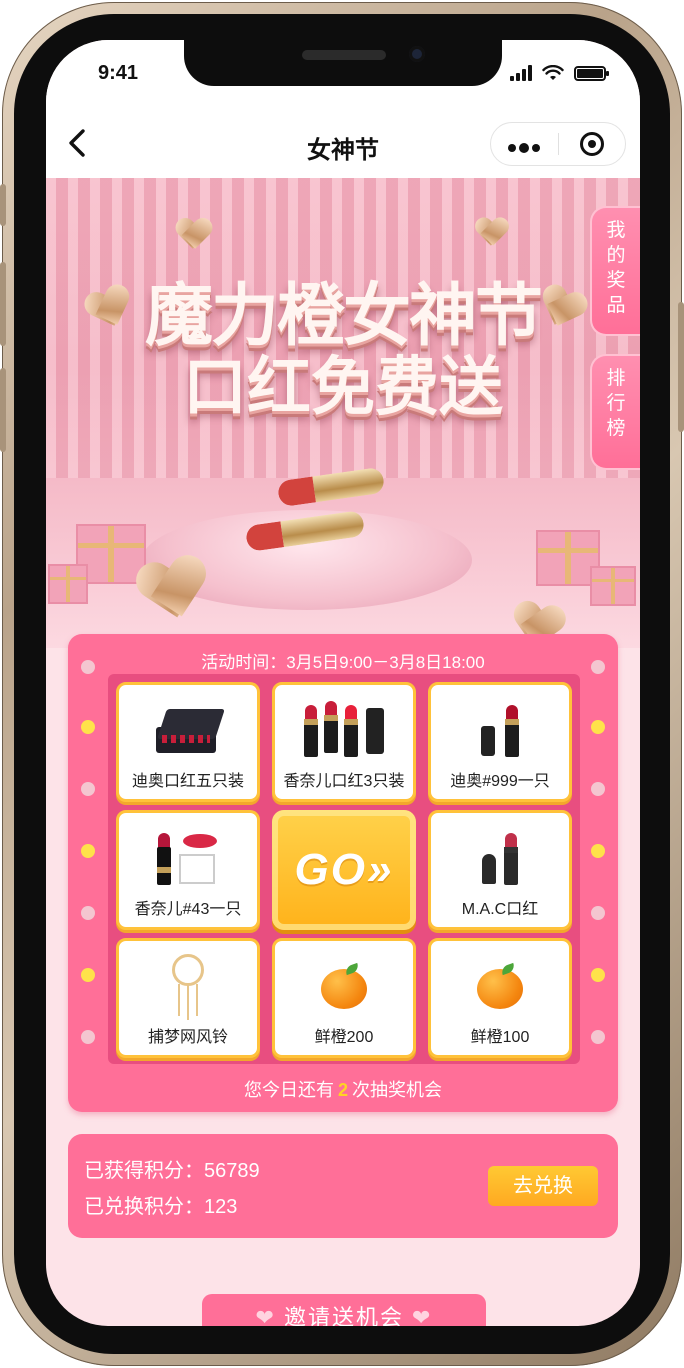 The image size is (684, 1368). Describe the element at coordinates (187, 1037) in the screenshot. I see `prize-label: 捕梦网风铃` at that location.